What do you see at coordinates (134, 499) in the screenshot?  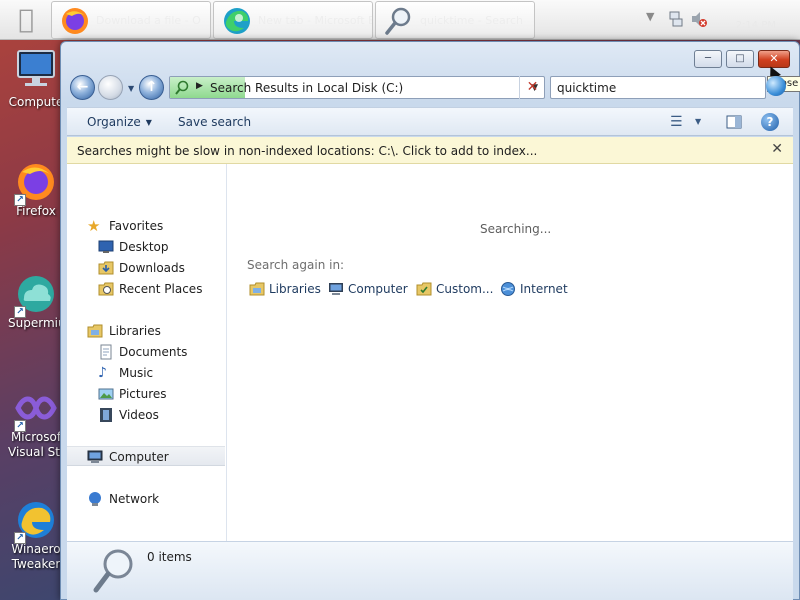 I see `nav-network-label: Network` at bounding box center [134, 499].